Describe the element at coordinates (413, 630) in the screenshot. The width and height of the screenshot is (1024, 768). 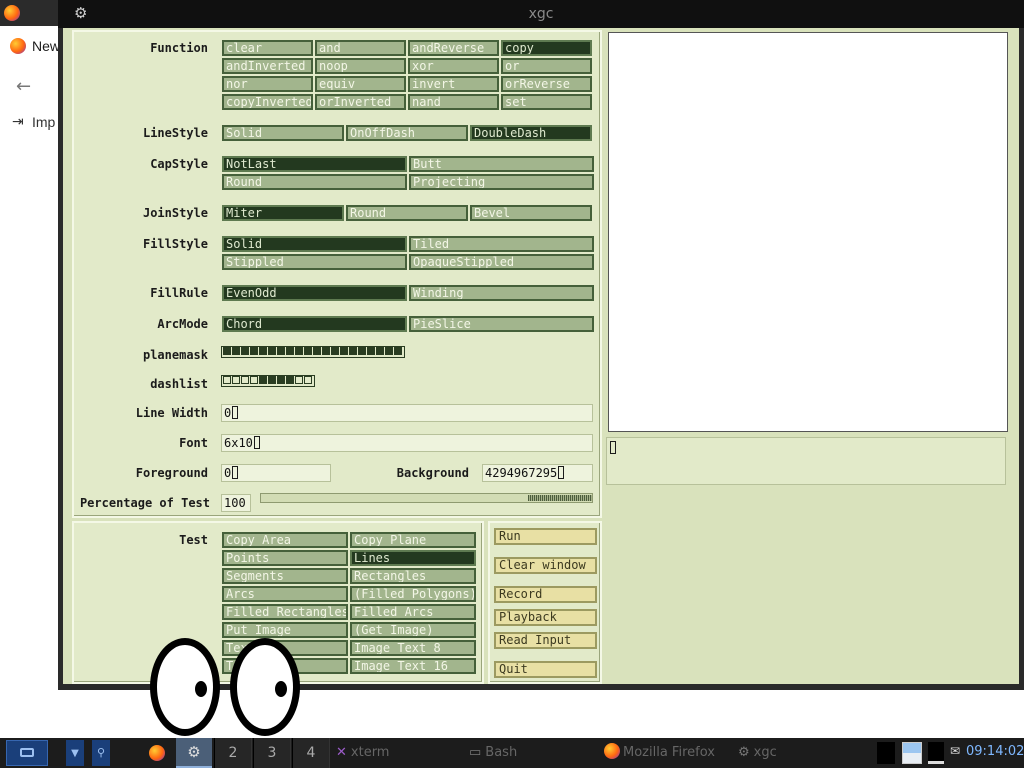
I see `test-option-get-image: (Get Image)` at that location.